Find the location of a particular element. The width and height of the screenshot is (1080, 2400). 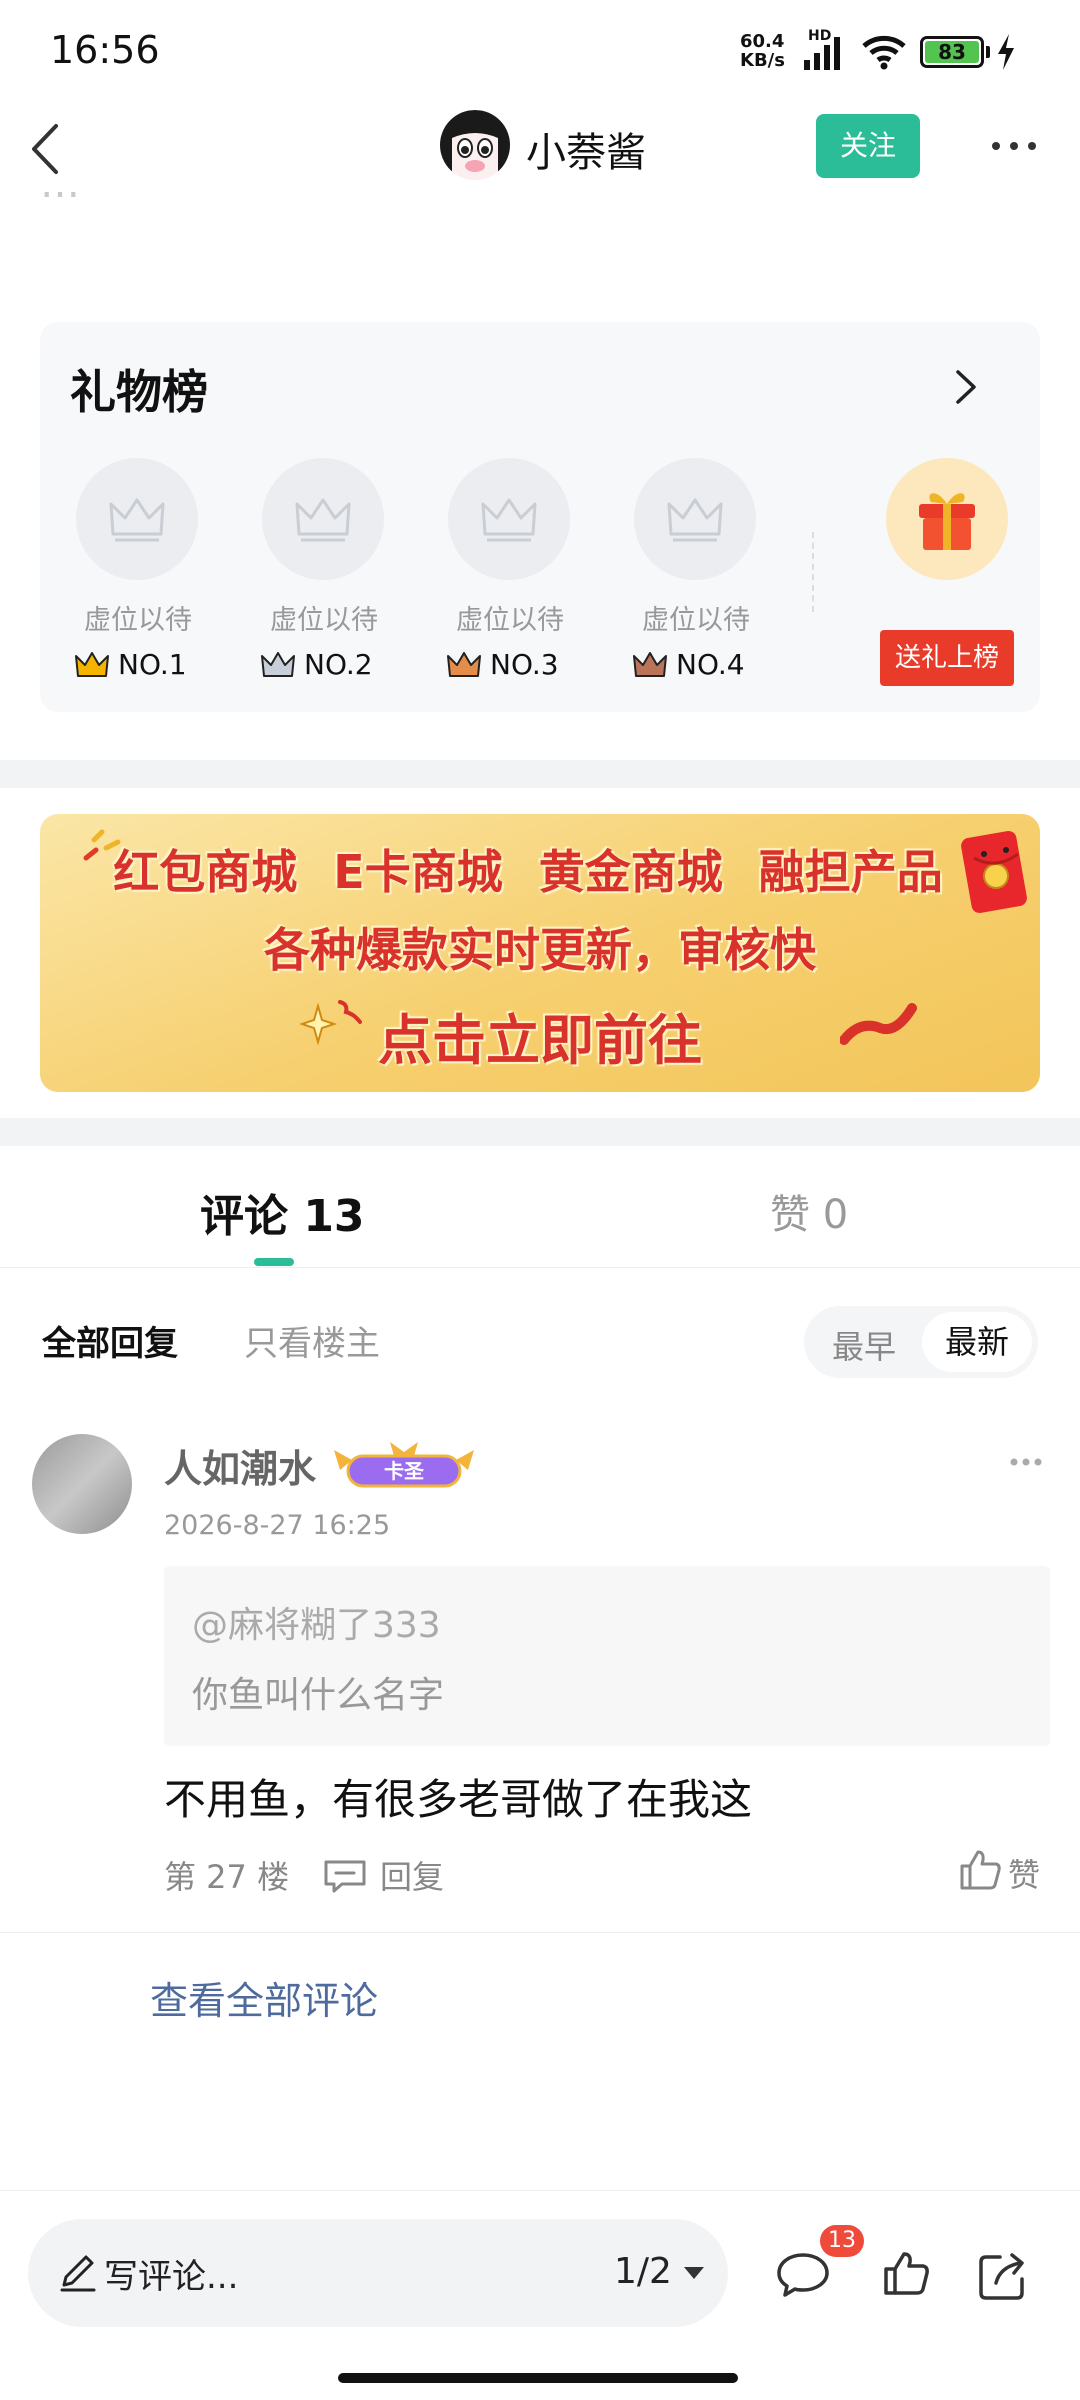

author-avatar is located at coordinates (475, 145).